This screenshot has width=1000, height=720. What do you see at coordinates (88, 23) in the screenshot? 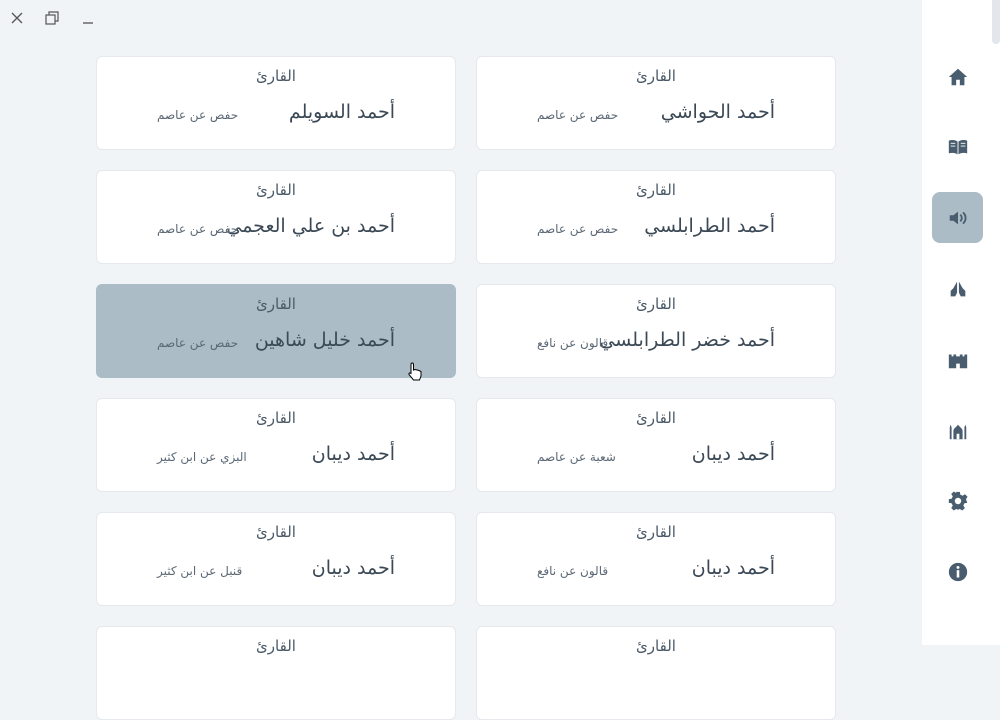
I see `minimize-icon` at bounding box center [88, 23].